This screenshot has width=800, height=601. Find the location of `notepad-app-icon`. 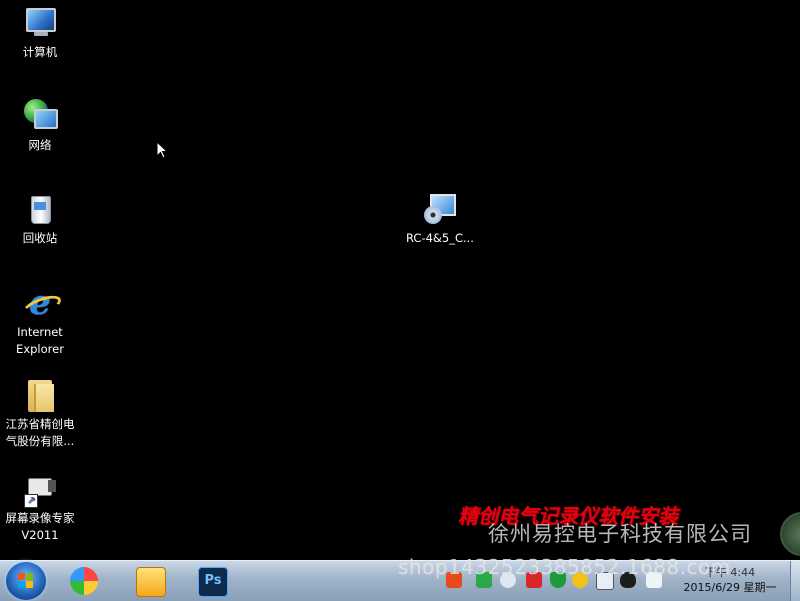

notepad-app-icon is located at coordinates (151, 582).